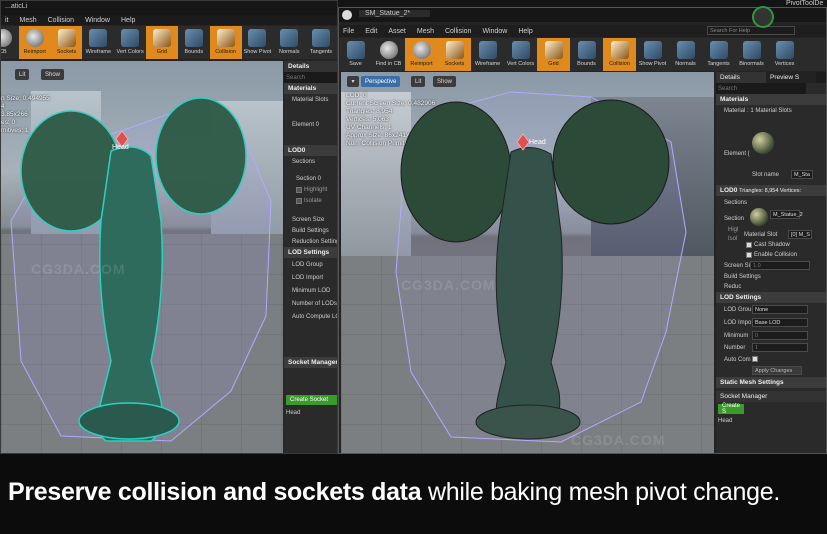 Image resolution: width=827 pixels, height=534 pixels. What do you see at coordinates (308, 277) in the screenshot?
I see `lod-import-label: LOD Import` at bounding box center [308, 277].